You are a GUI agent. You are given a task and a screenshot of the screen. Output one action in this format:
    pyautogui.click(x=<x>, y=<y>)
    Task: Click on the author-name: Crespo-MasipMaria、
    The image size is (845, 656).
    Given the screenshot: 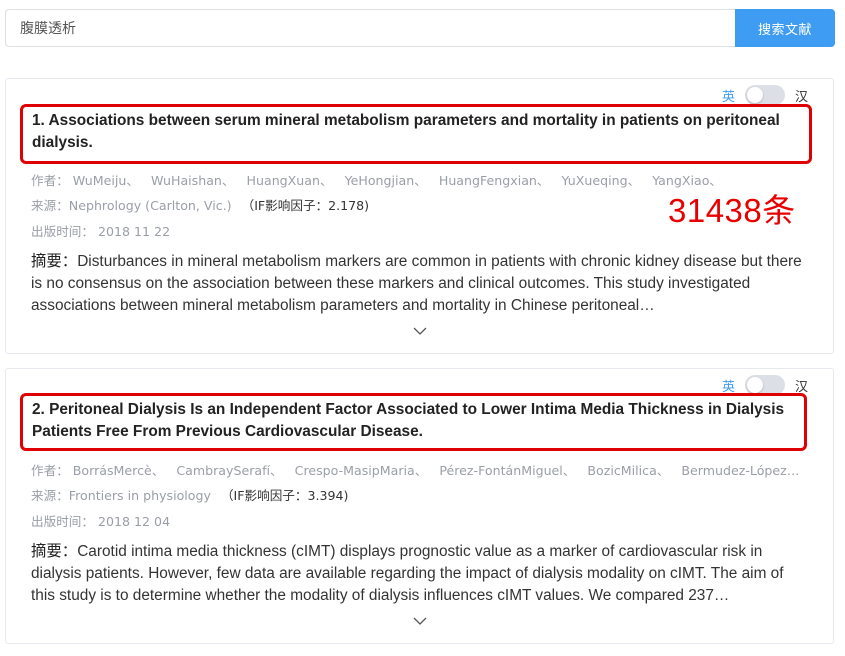 What is the action you would take?
    pyautogui.click(x=361, y=470)
    